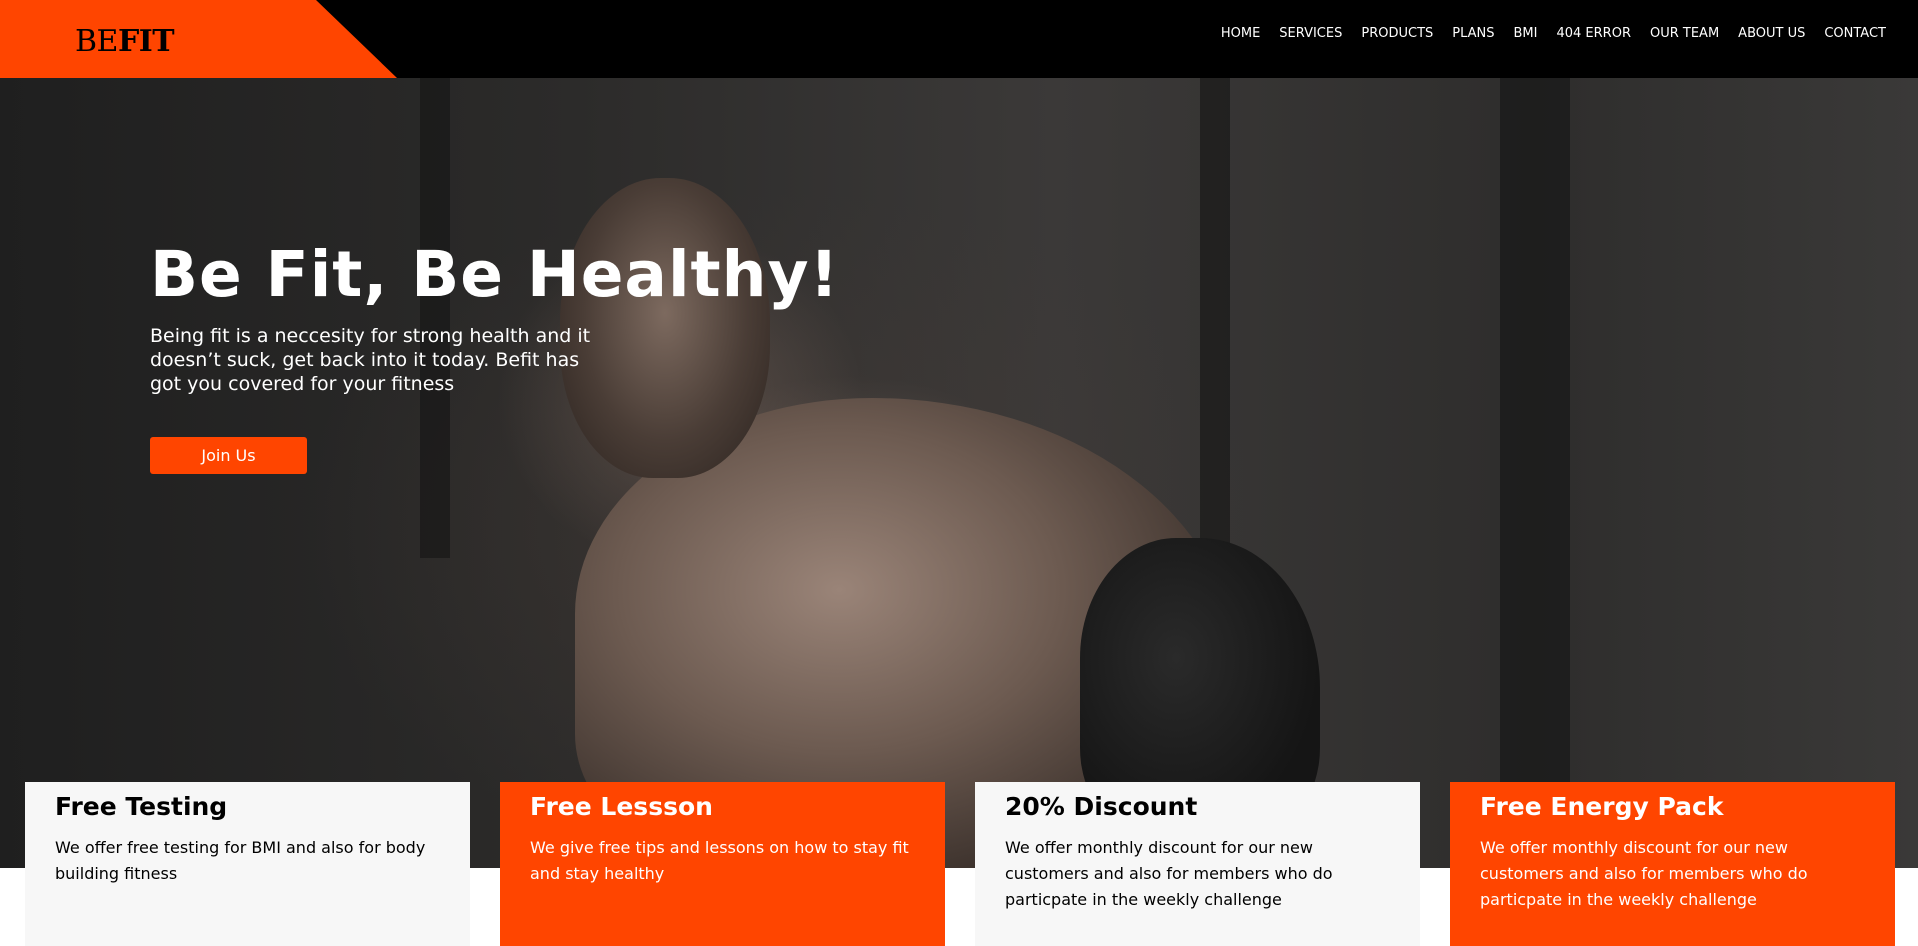  Describe the element at coordinates (1310, 34) in the screenshot. I see `nav-services: SERVICES` at that location.